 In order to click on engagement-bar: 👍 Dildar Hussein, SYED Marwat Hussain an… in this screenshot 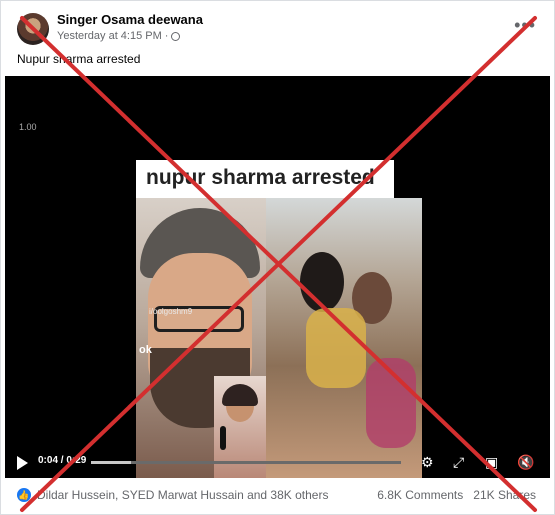, I will do `click(277, 496)`.